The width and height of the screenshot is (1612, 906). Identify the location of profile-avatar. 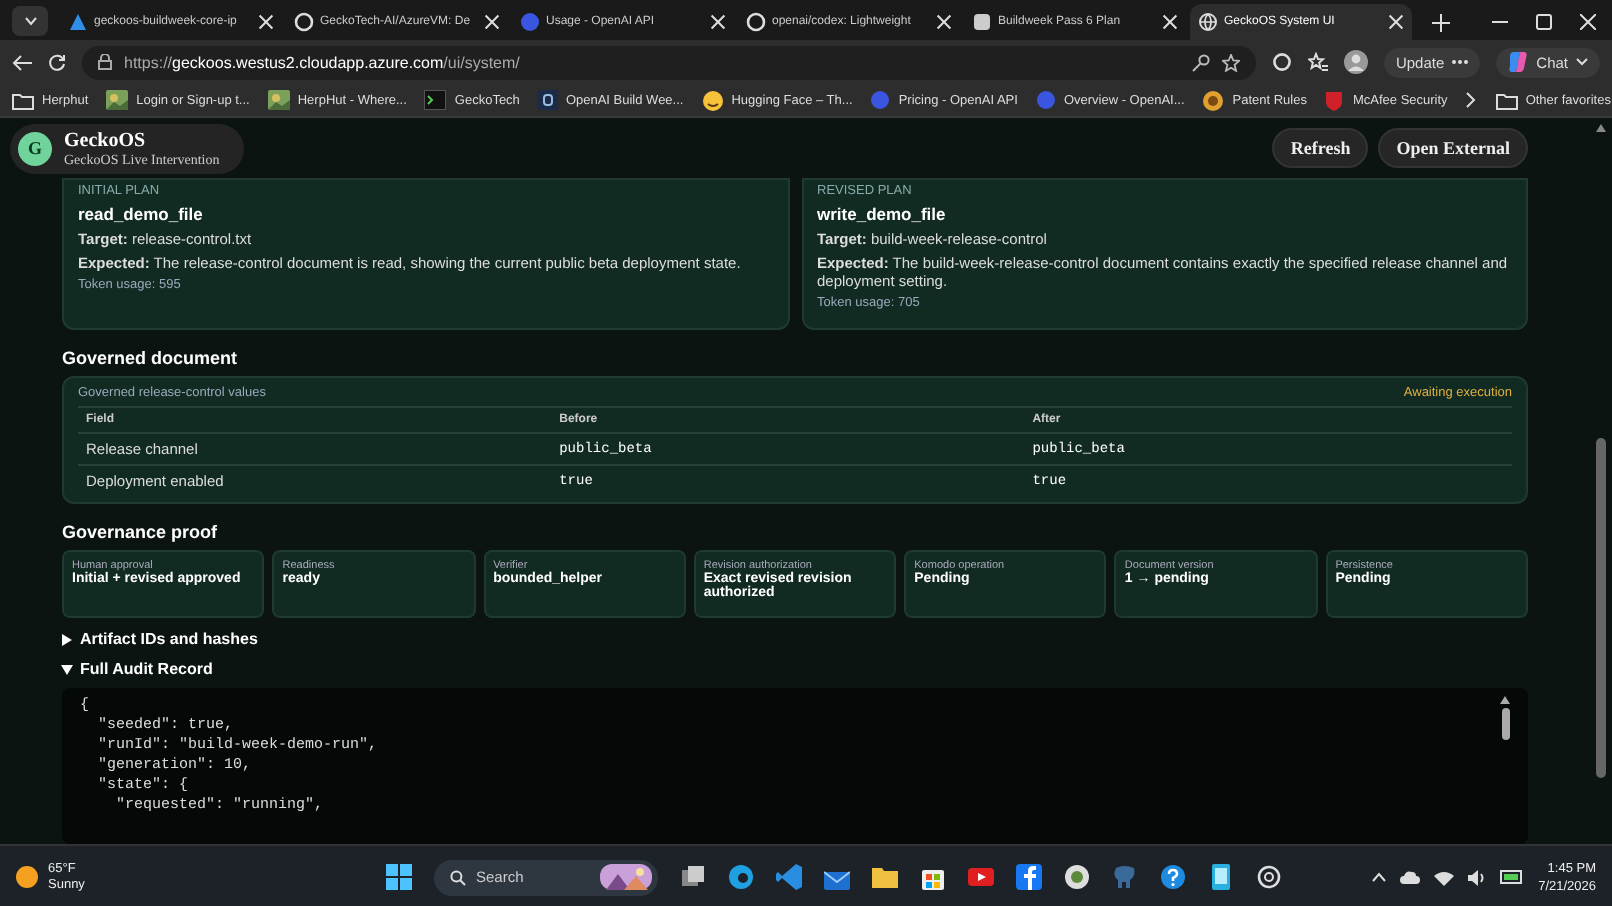
(1355, 62).